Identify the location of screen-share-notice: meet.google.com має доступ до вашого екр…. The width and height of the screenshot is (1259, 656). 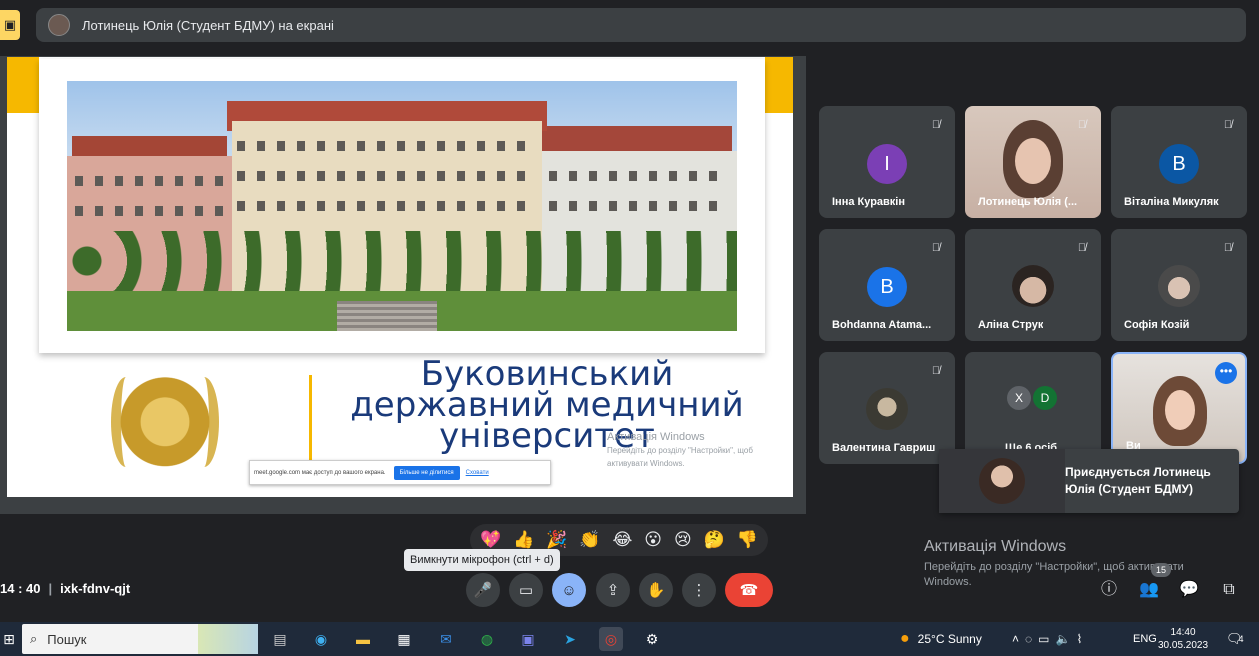
(400, 472).